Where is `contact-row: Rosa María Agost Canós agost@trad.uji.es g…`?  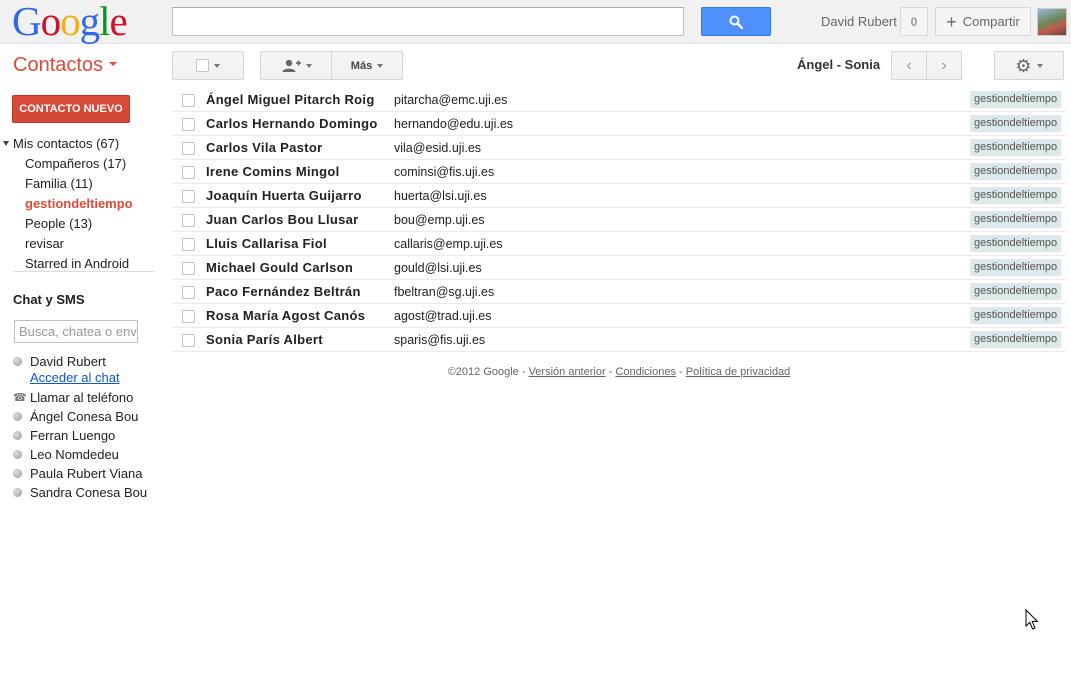
contact-row: Rosa María Agost Canós agost@trad.uji.es g… is located at coordinates (619, 316).